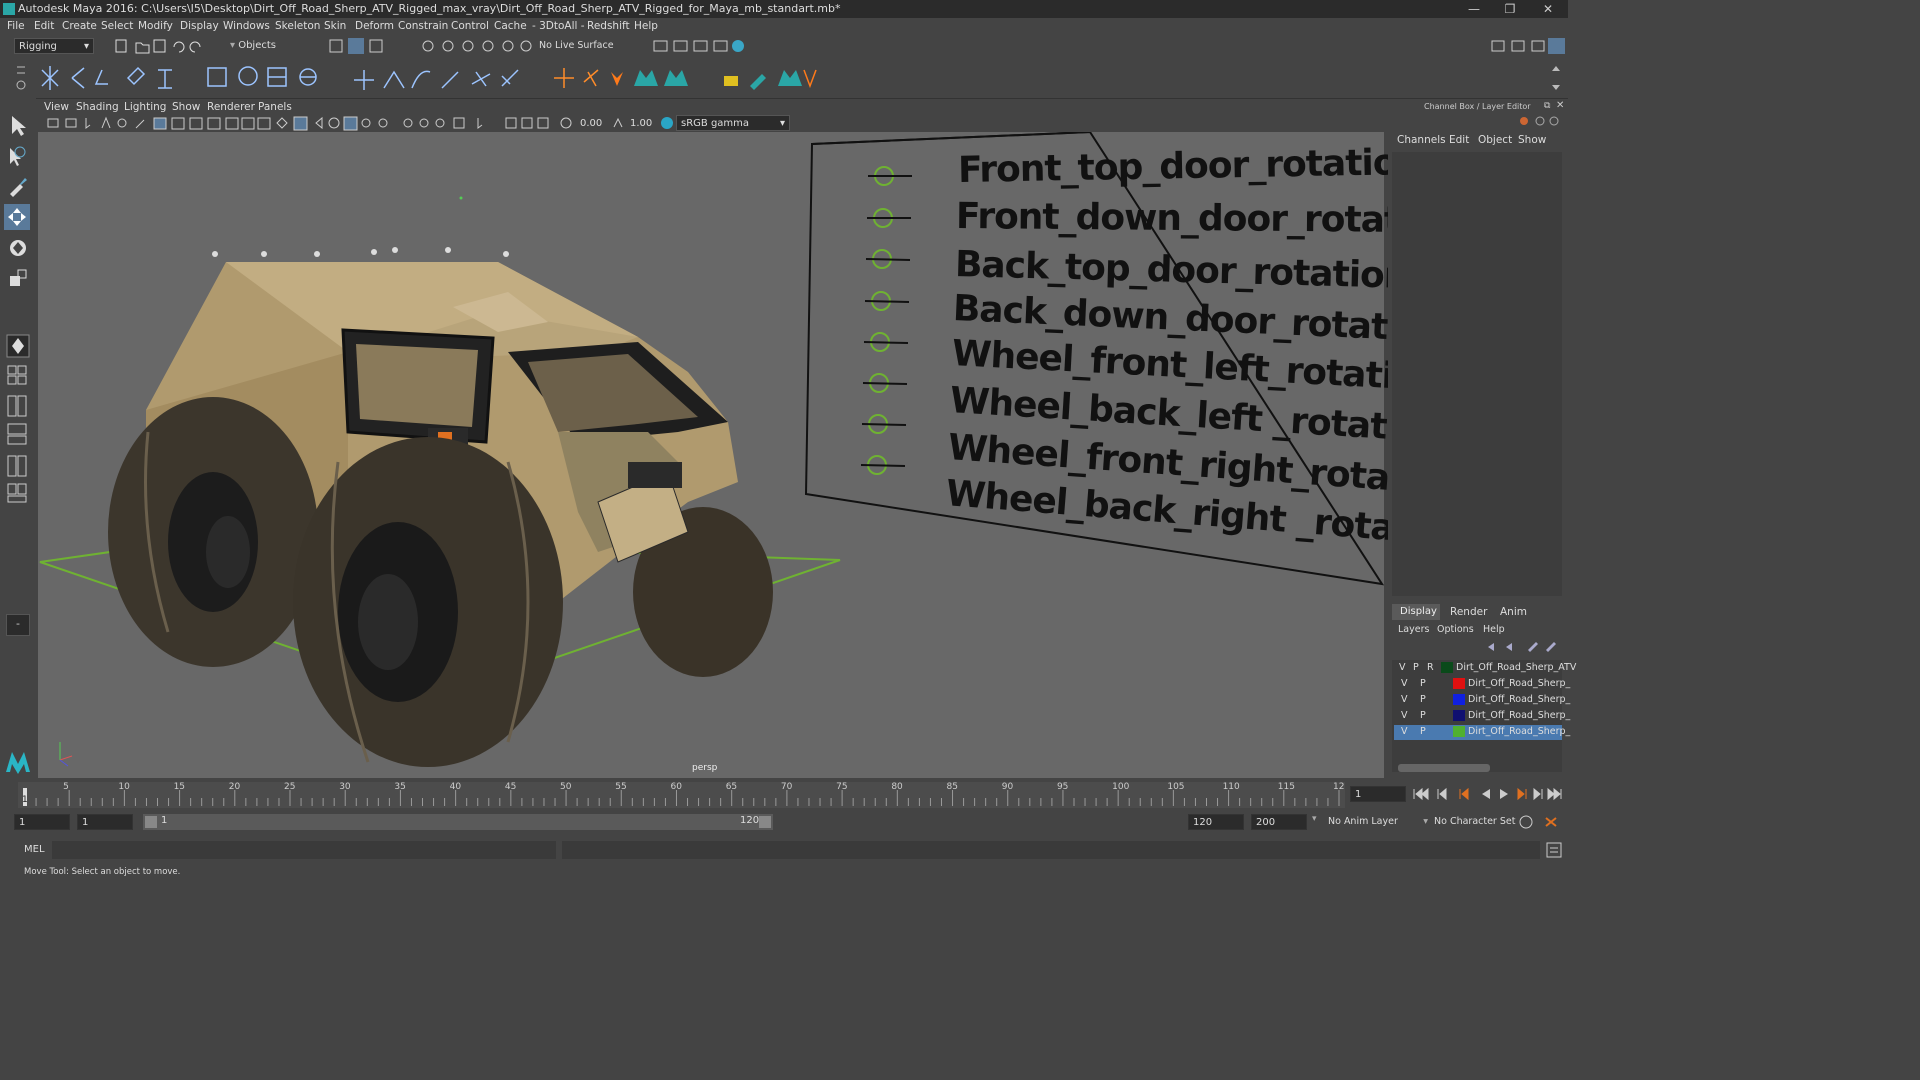 Image resolution: width=1920 pixels, height=1080 pixels. What do you see at coordinates (97, 107) in the screenshot?
I see `vp-menu-shading: Shading` at bounding box center [97, 107].